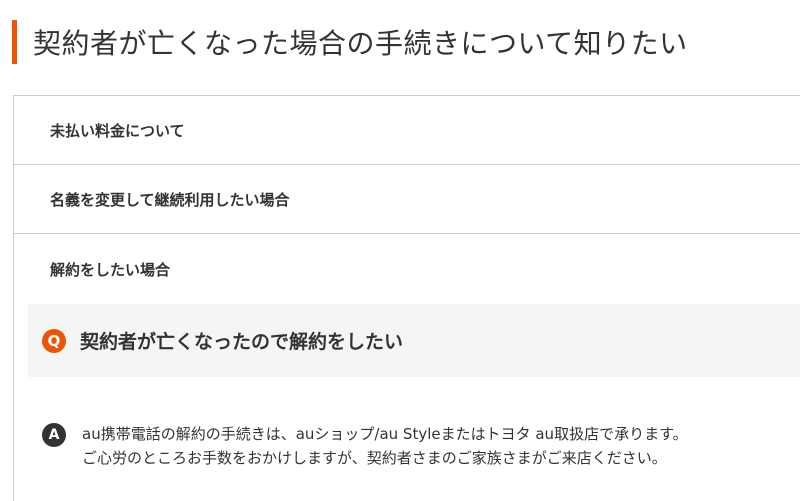 The image size is (800, 501). Describe the element at coordinates (242, 342) in the screenshot. I see `question-text: 契約者が亡くなったので解約をしたい` at that location.